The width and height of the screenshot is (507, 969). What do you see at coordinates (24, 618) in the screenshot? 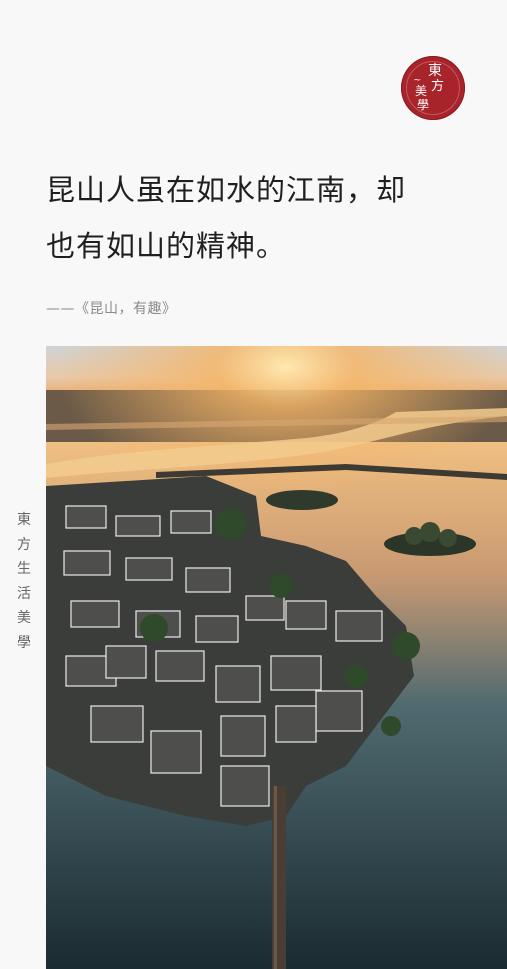
I see `vertical-char: 美` at bounding box center [24, 618].